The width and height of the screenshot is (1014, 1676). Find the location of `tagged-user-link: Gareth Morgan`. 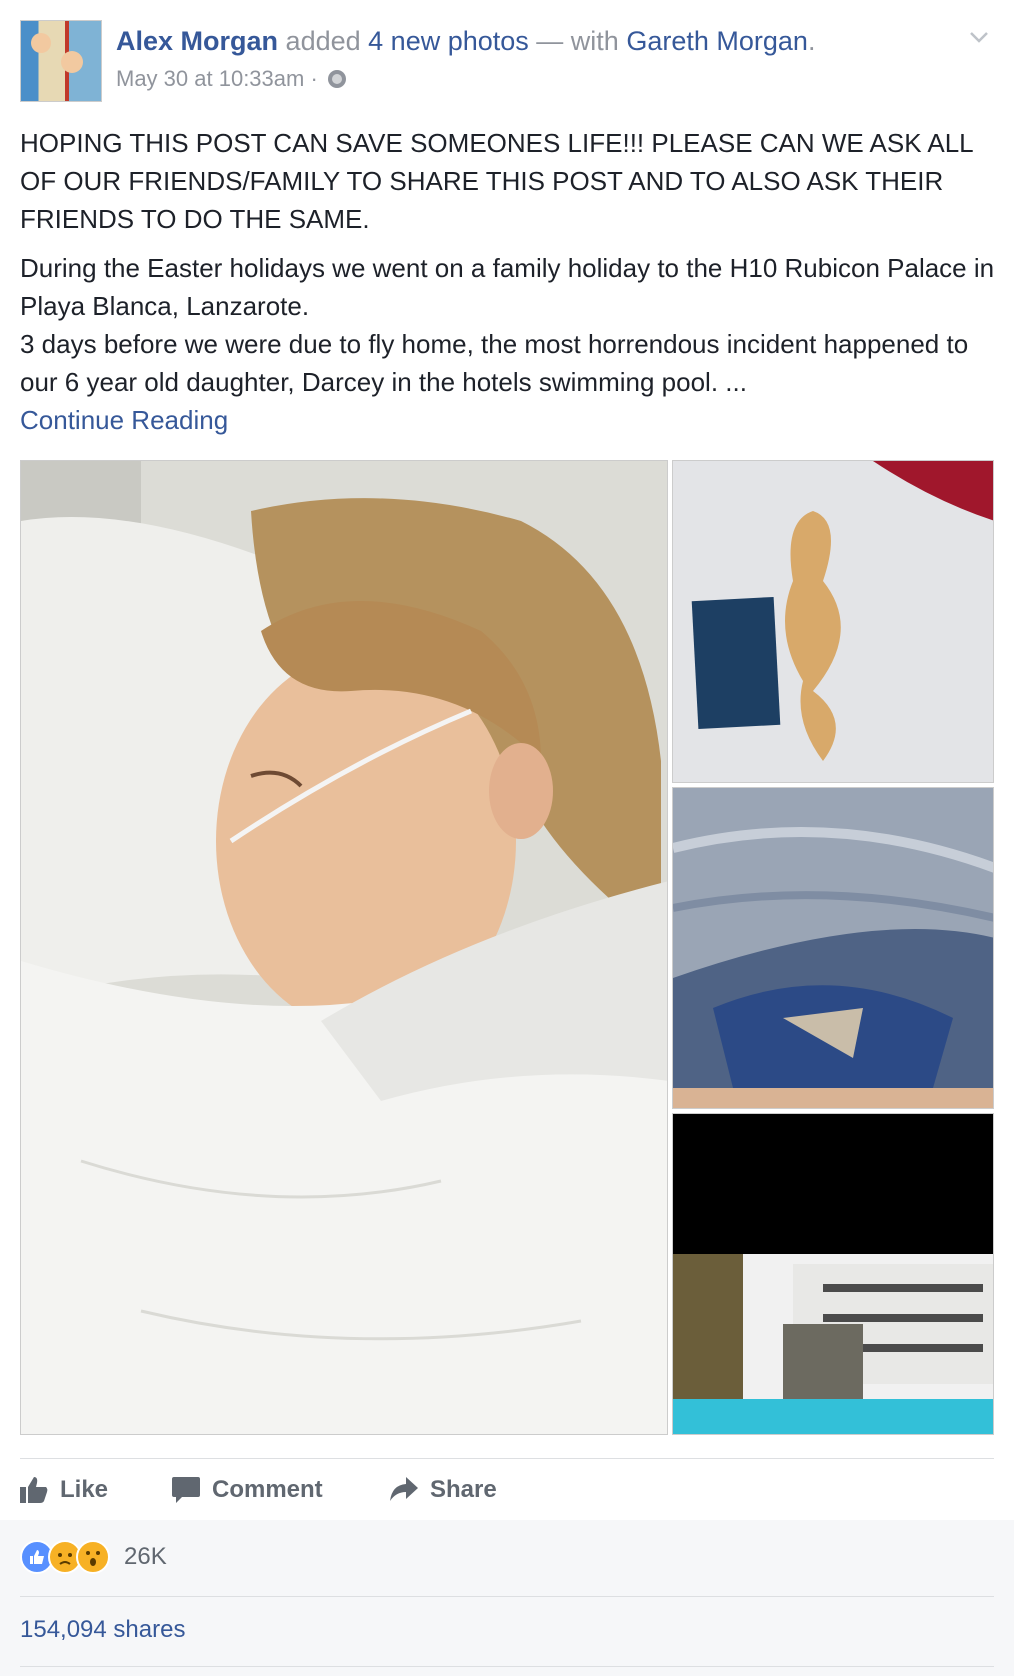

tagged-user-link: Gareth Morgan is located at coordinates (717, 41).